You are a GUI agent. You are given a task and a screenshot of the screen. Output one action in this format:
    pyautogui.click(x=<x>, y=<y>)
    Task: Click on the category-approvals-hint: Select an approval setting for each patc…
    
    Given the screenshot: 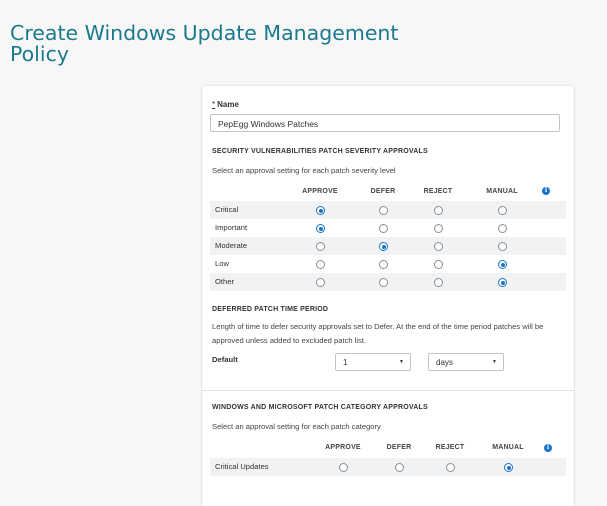 What is the action you would take?
    pyautogui.click(x=296, y=426)
    